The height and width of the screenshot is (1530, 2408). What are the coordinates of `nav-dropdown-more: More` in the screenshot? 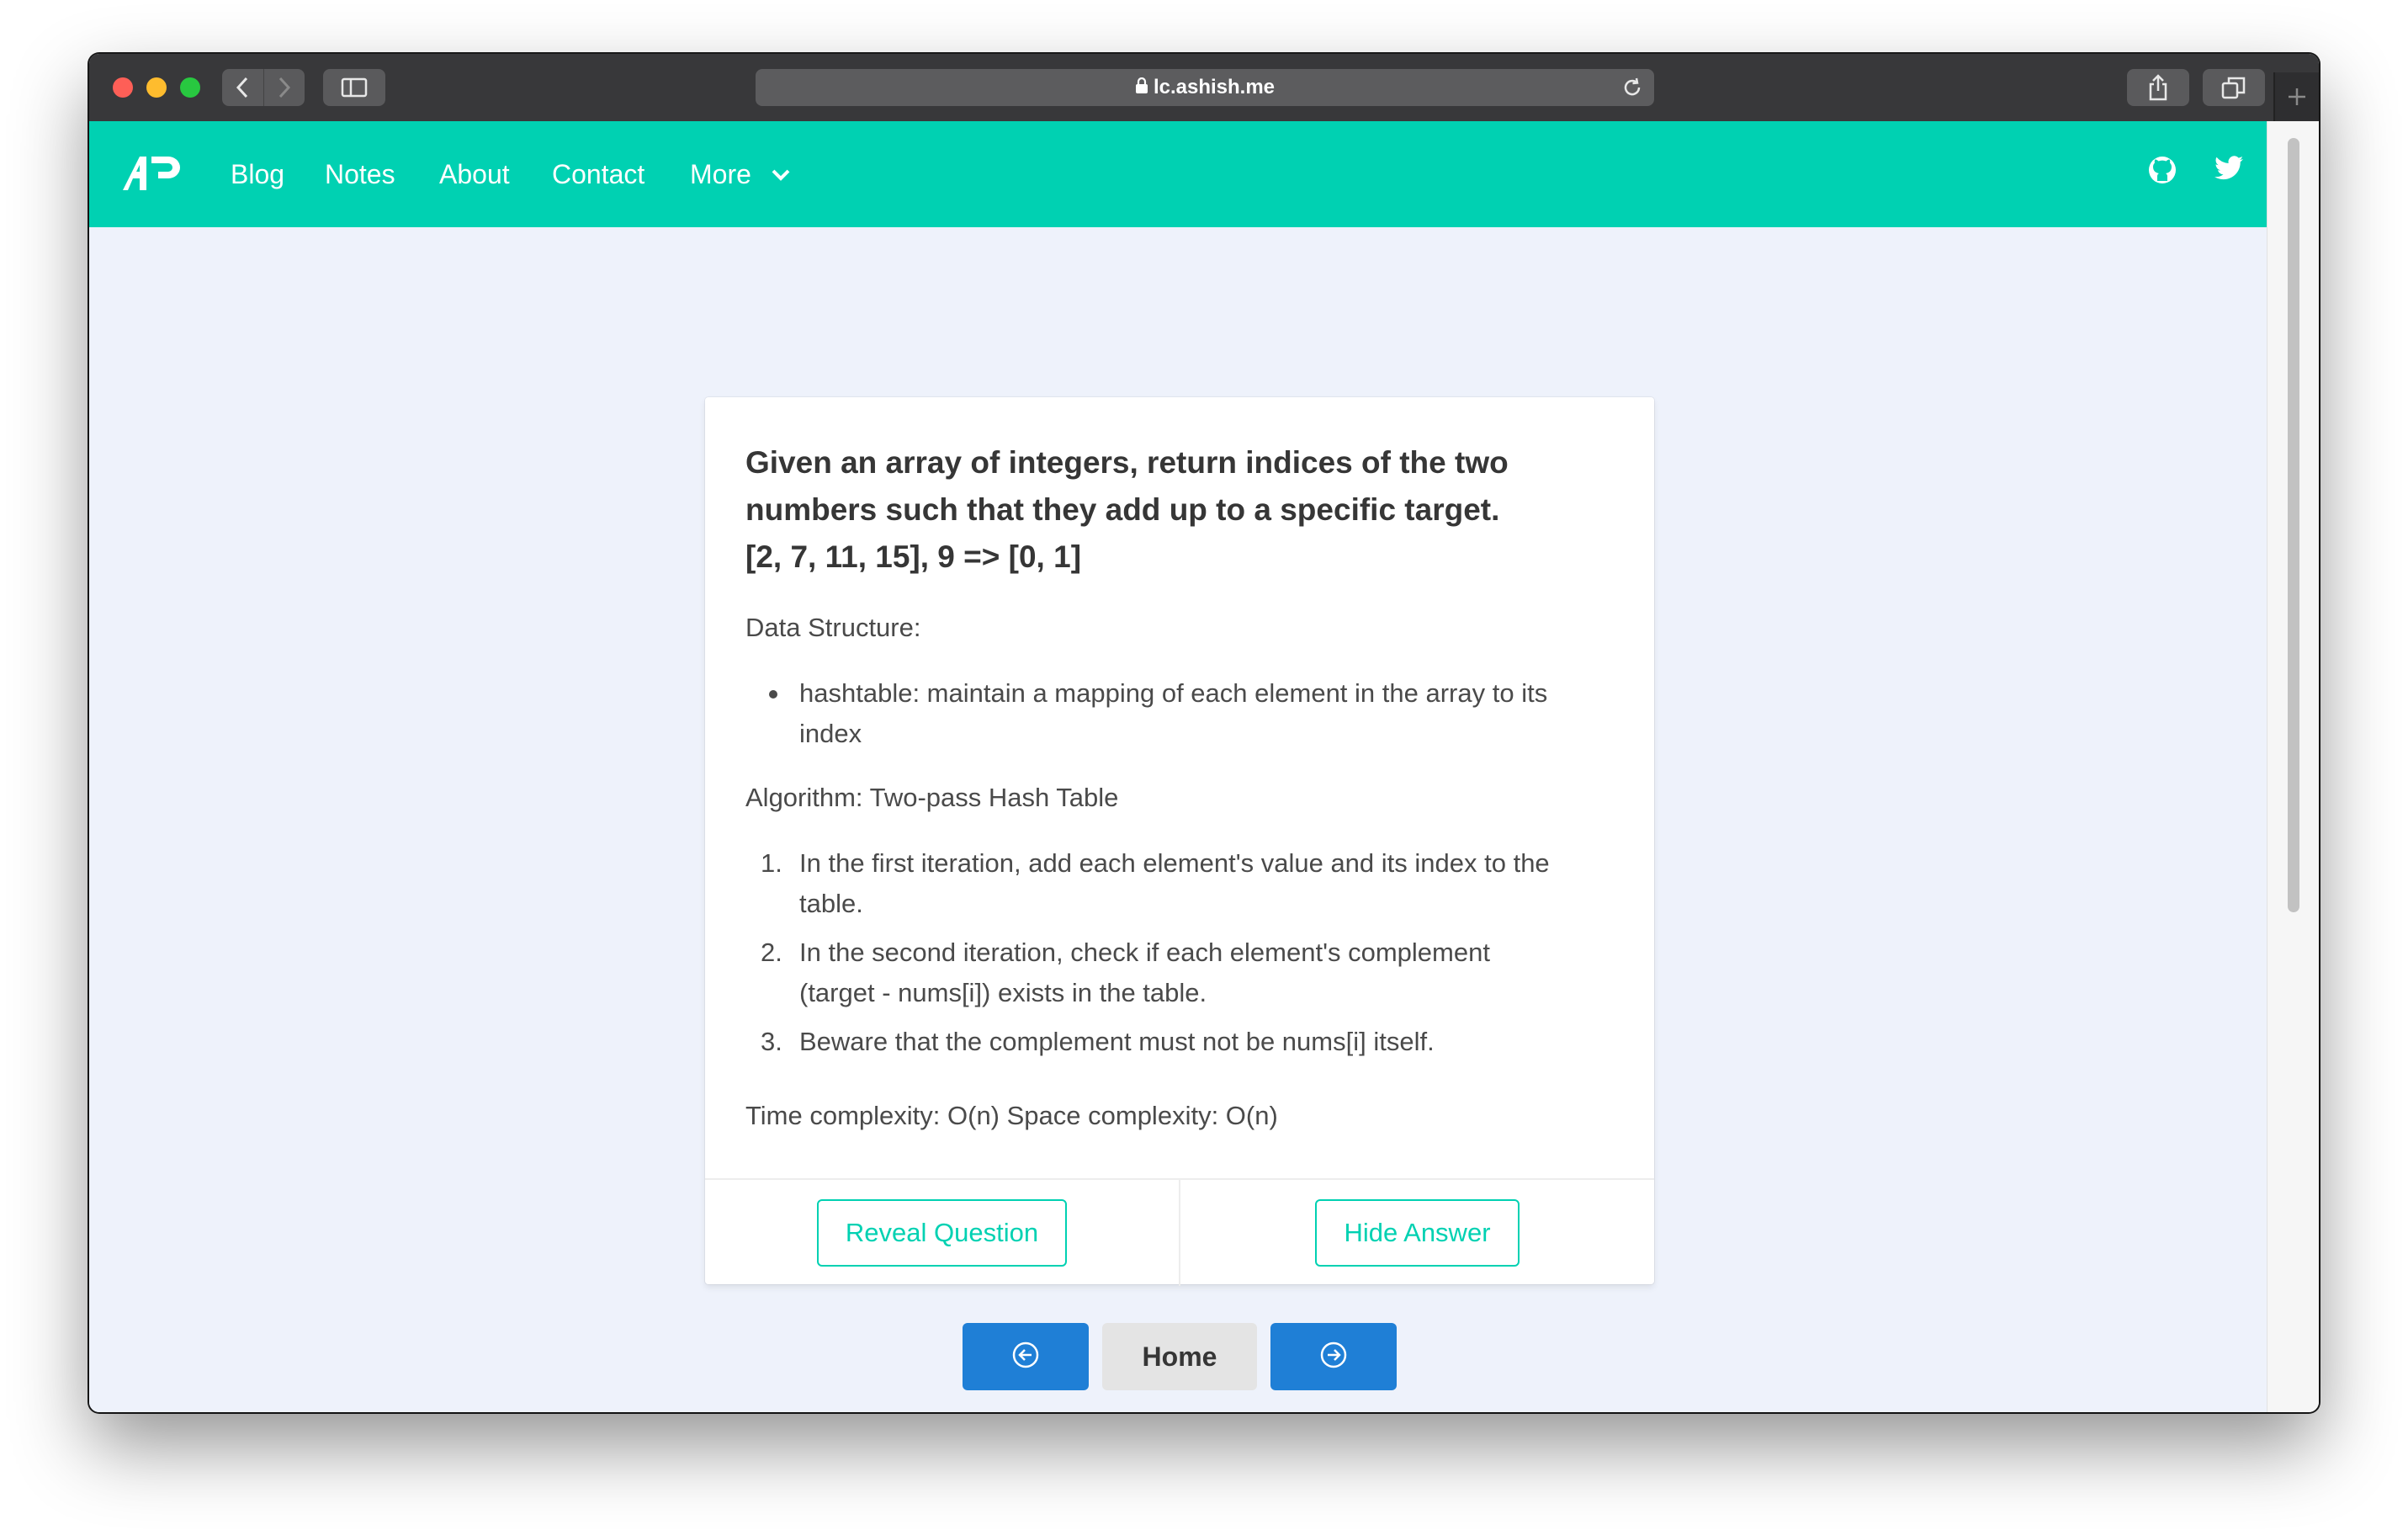 It's located at (720, 174).